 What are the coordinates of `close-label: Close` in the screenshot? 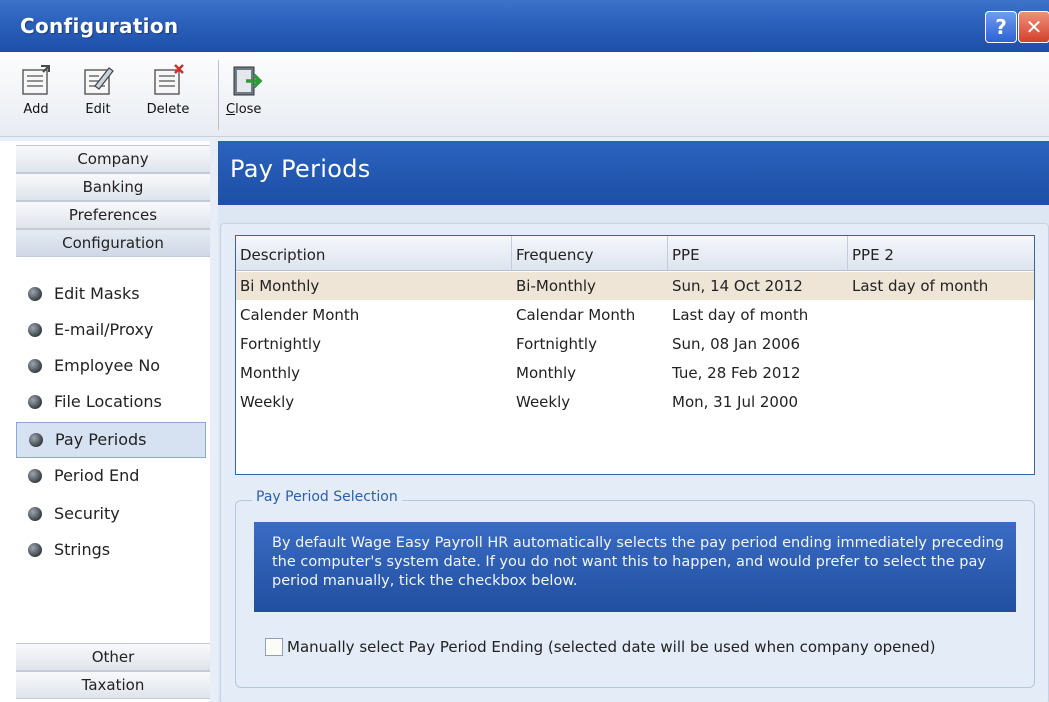 It's located at (244, 109).